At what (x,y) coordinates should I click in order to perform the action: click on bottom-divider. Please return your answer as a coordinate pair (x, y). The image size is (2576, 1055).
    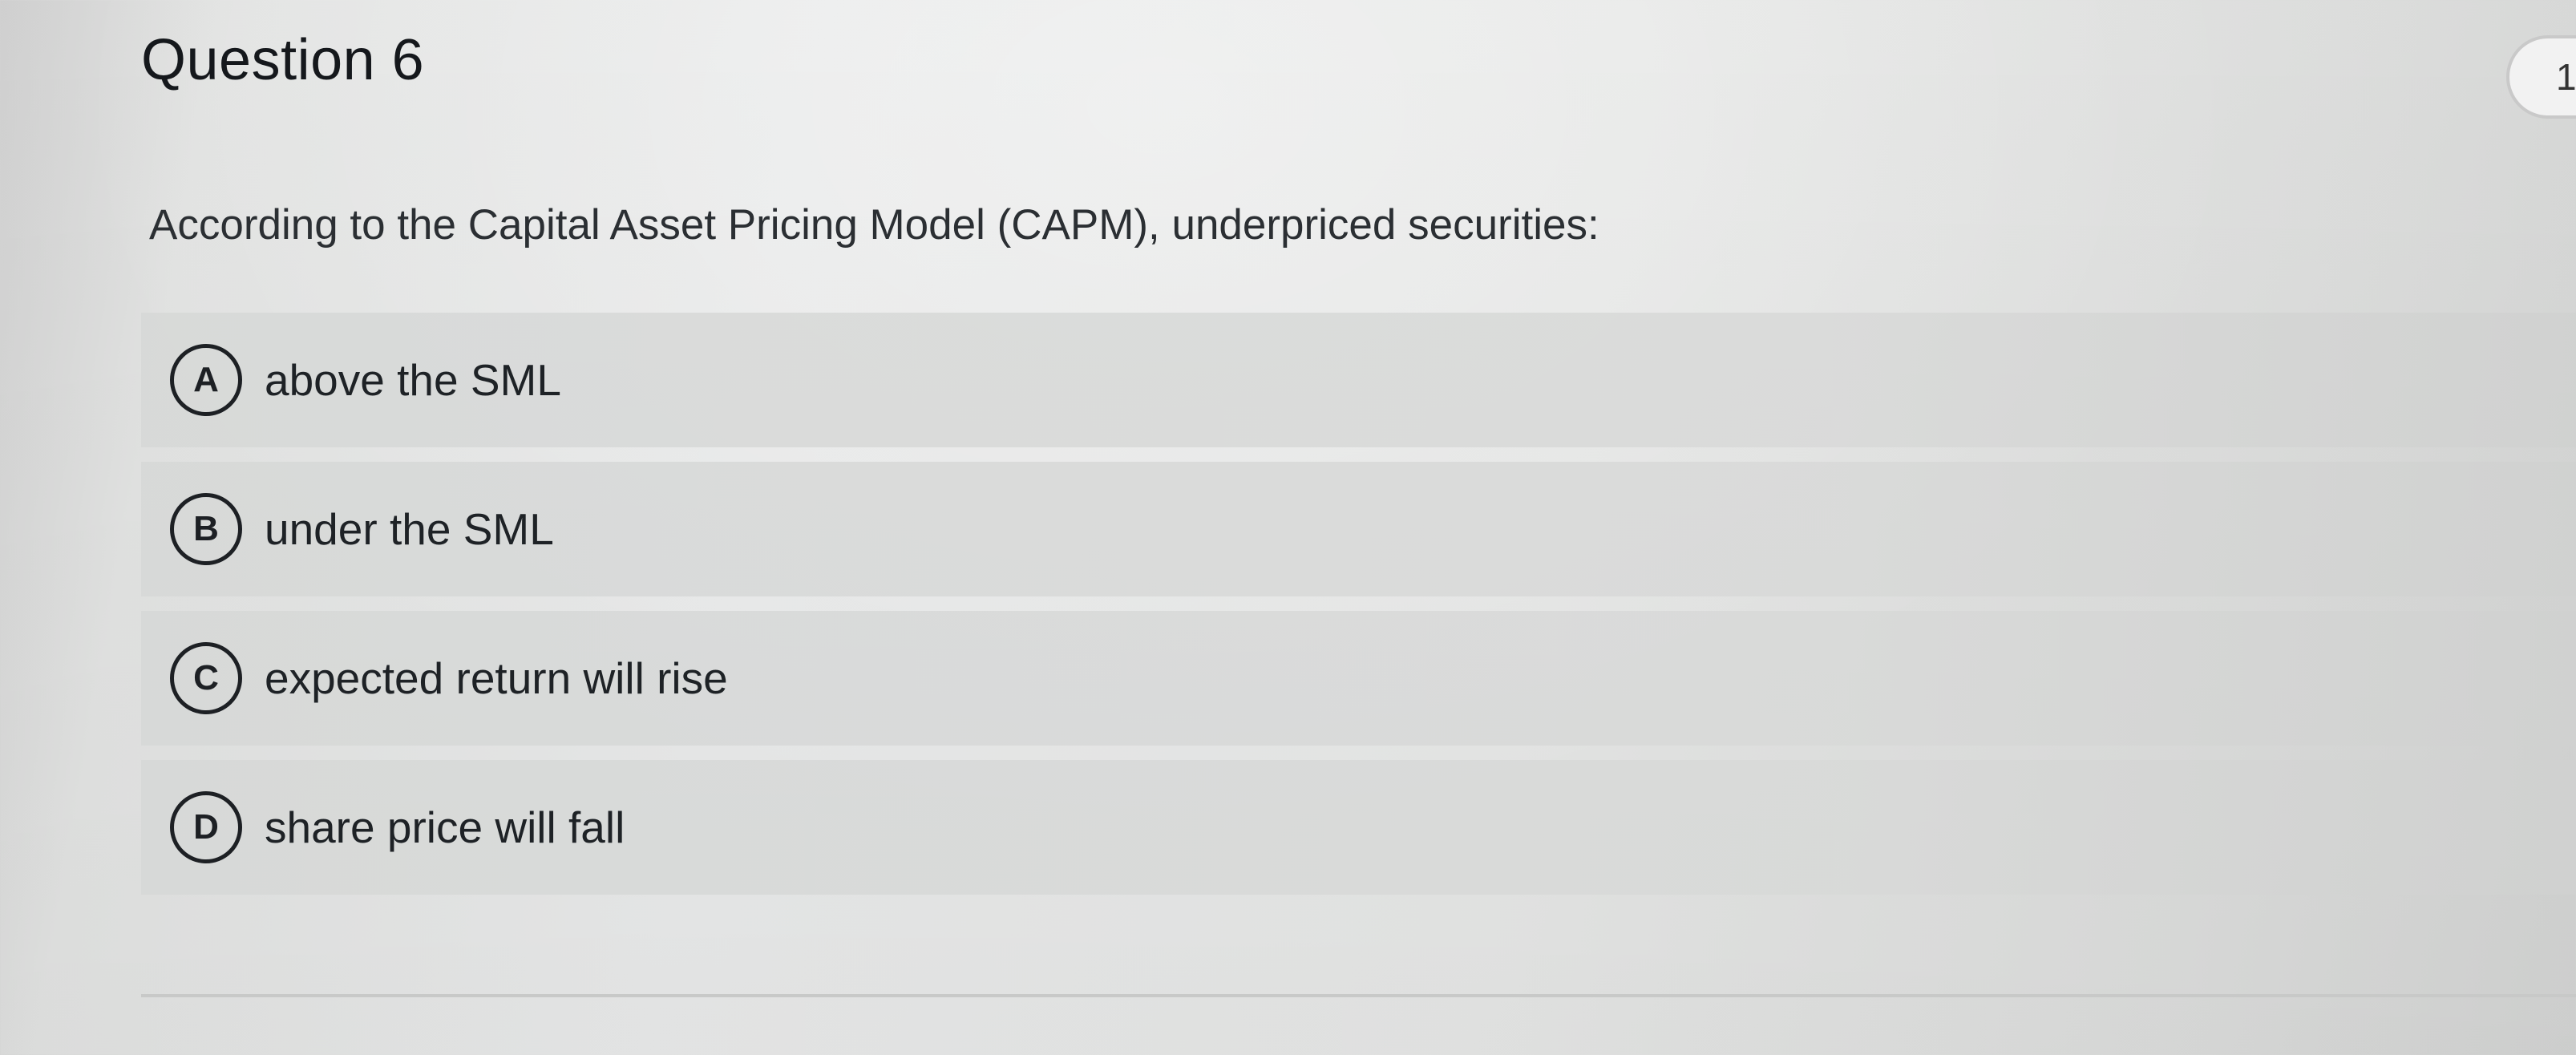
    Looking at the image, I should click on (1358, 995).